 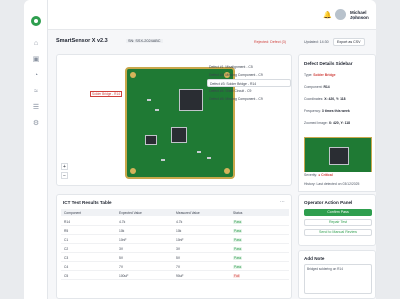 What do you see at coordinates (338, 279) in the screenshot?
I see `note-textarea: Bridged soldering on R14` at bounding box center [338, 279].